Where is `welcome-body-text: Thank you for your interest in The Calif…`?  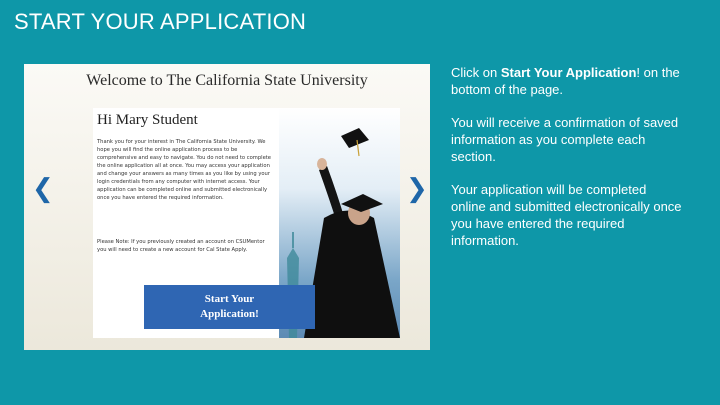 welcome-body-text: Thank you for your interest in The Calif… is located at coordinates (184, 170).